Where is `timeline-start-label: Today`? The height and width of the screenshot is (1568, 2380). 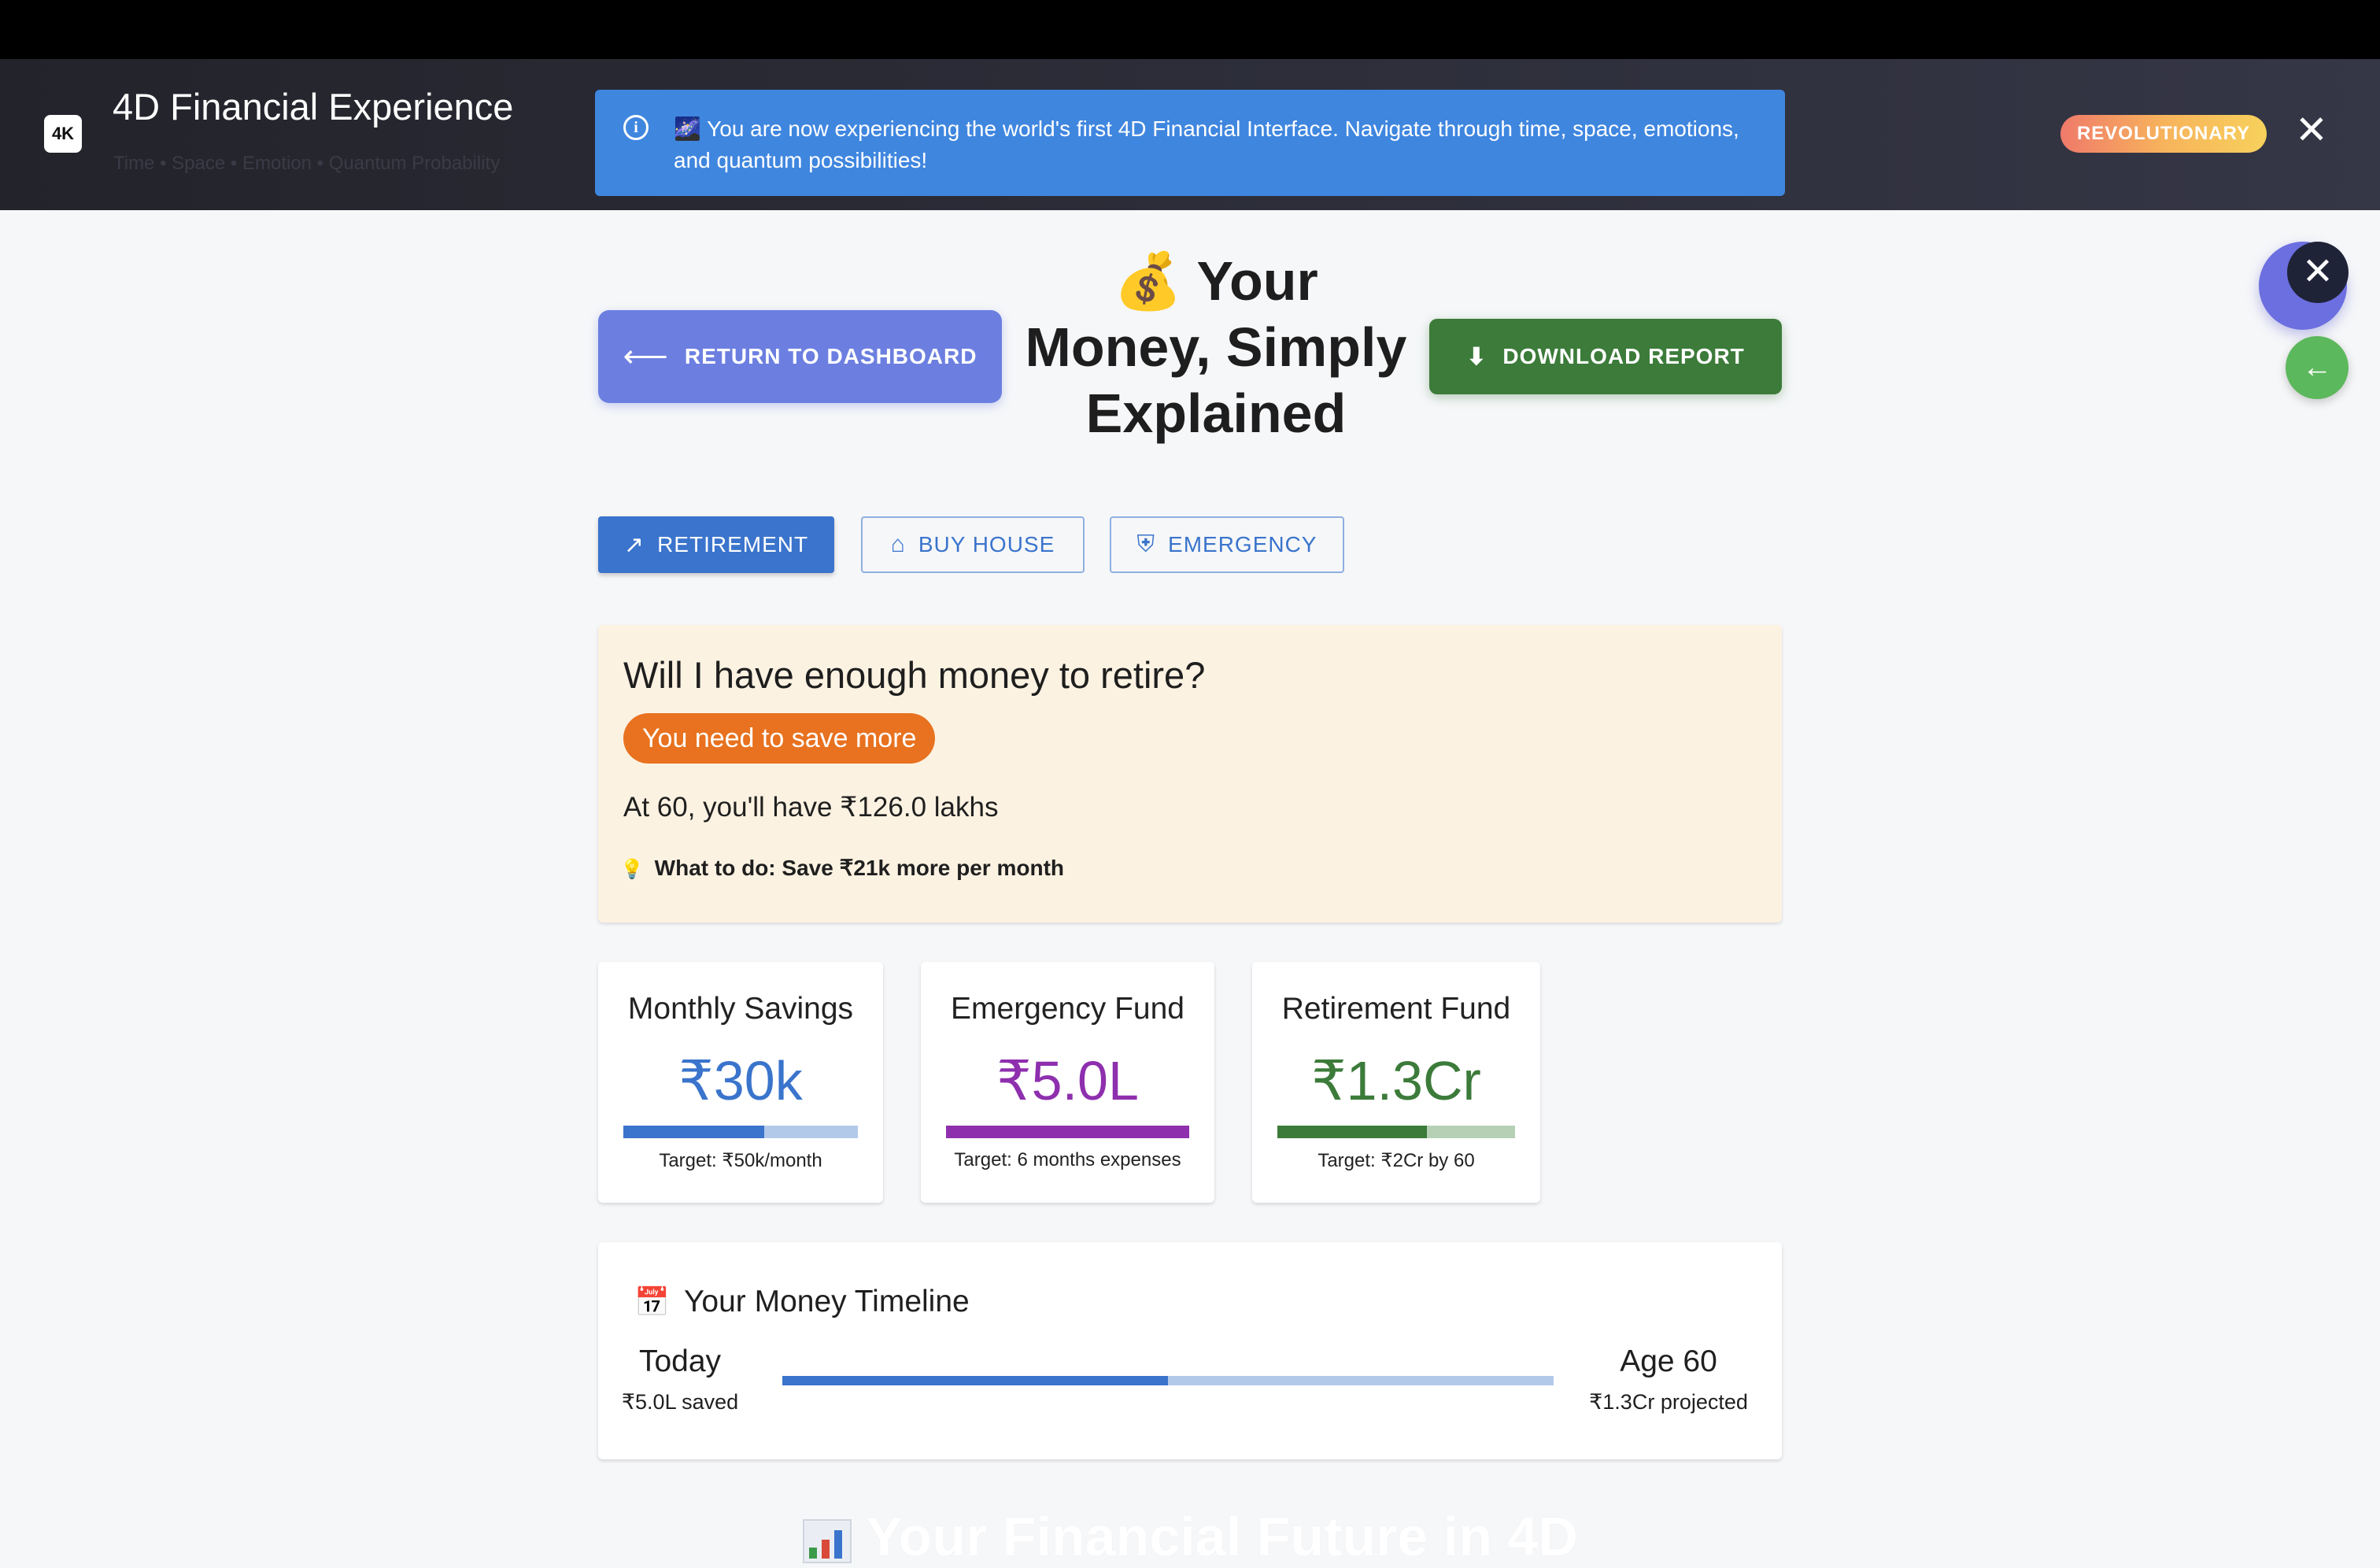 timeline-start-label: Today is located at coordinates (680, 1361).